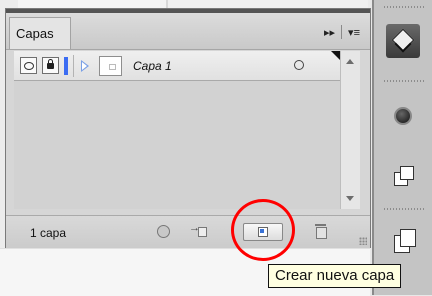  What do you see at coordinates (329, 32) in the screenshot?
I see `collapse-icon: ▸▸` at bounding box center [329, 32].